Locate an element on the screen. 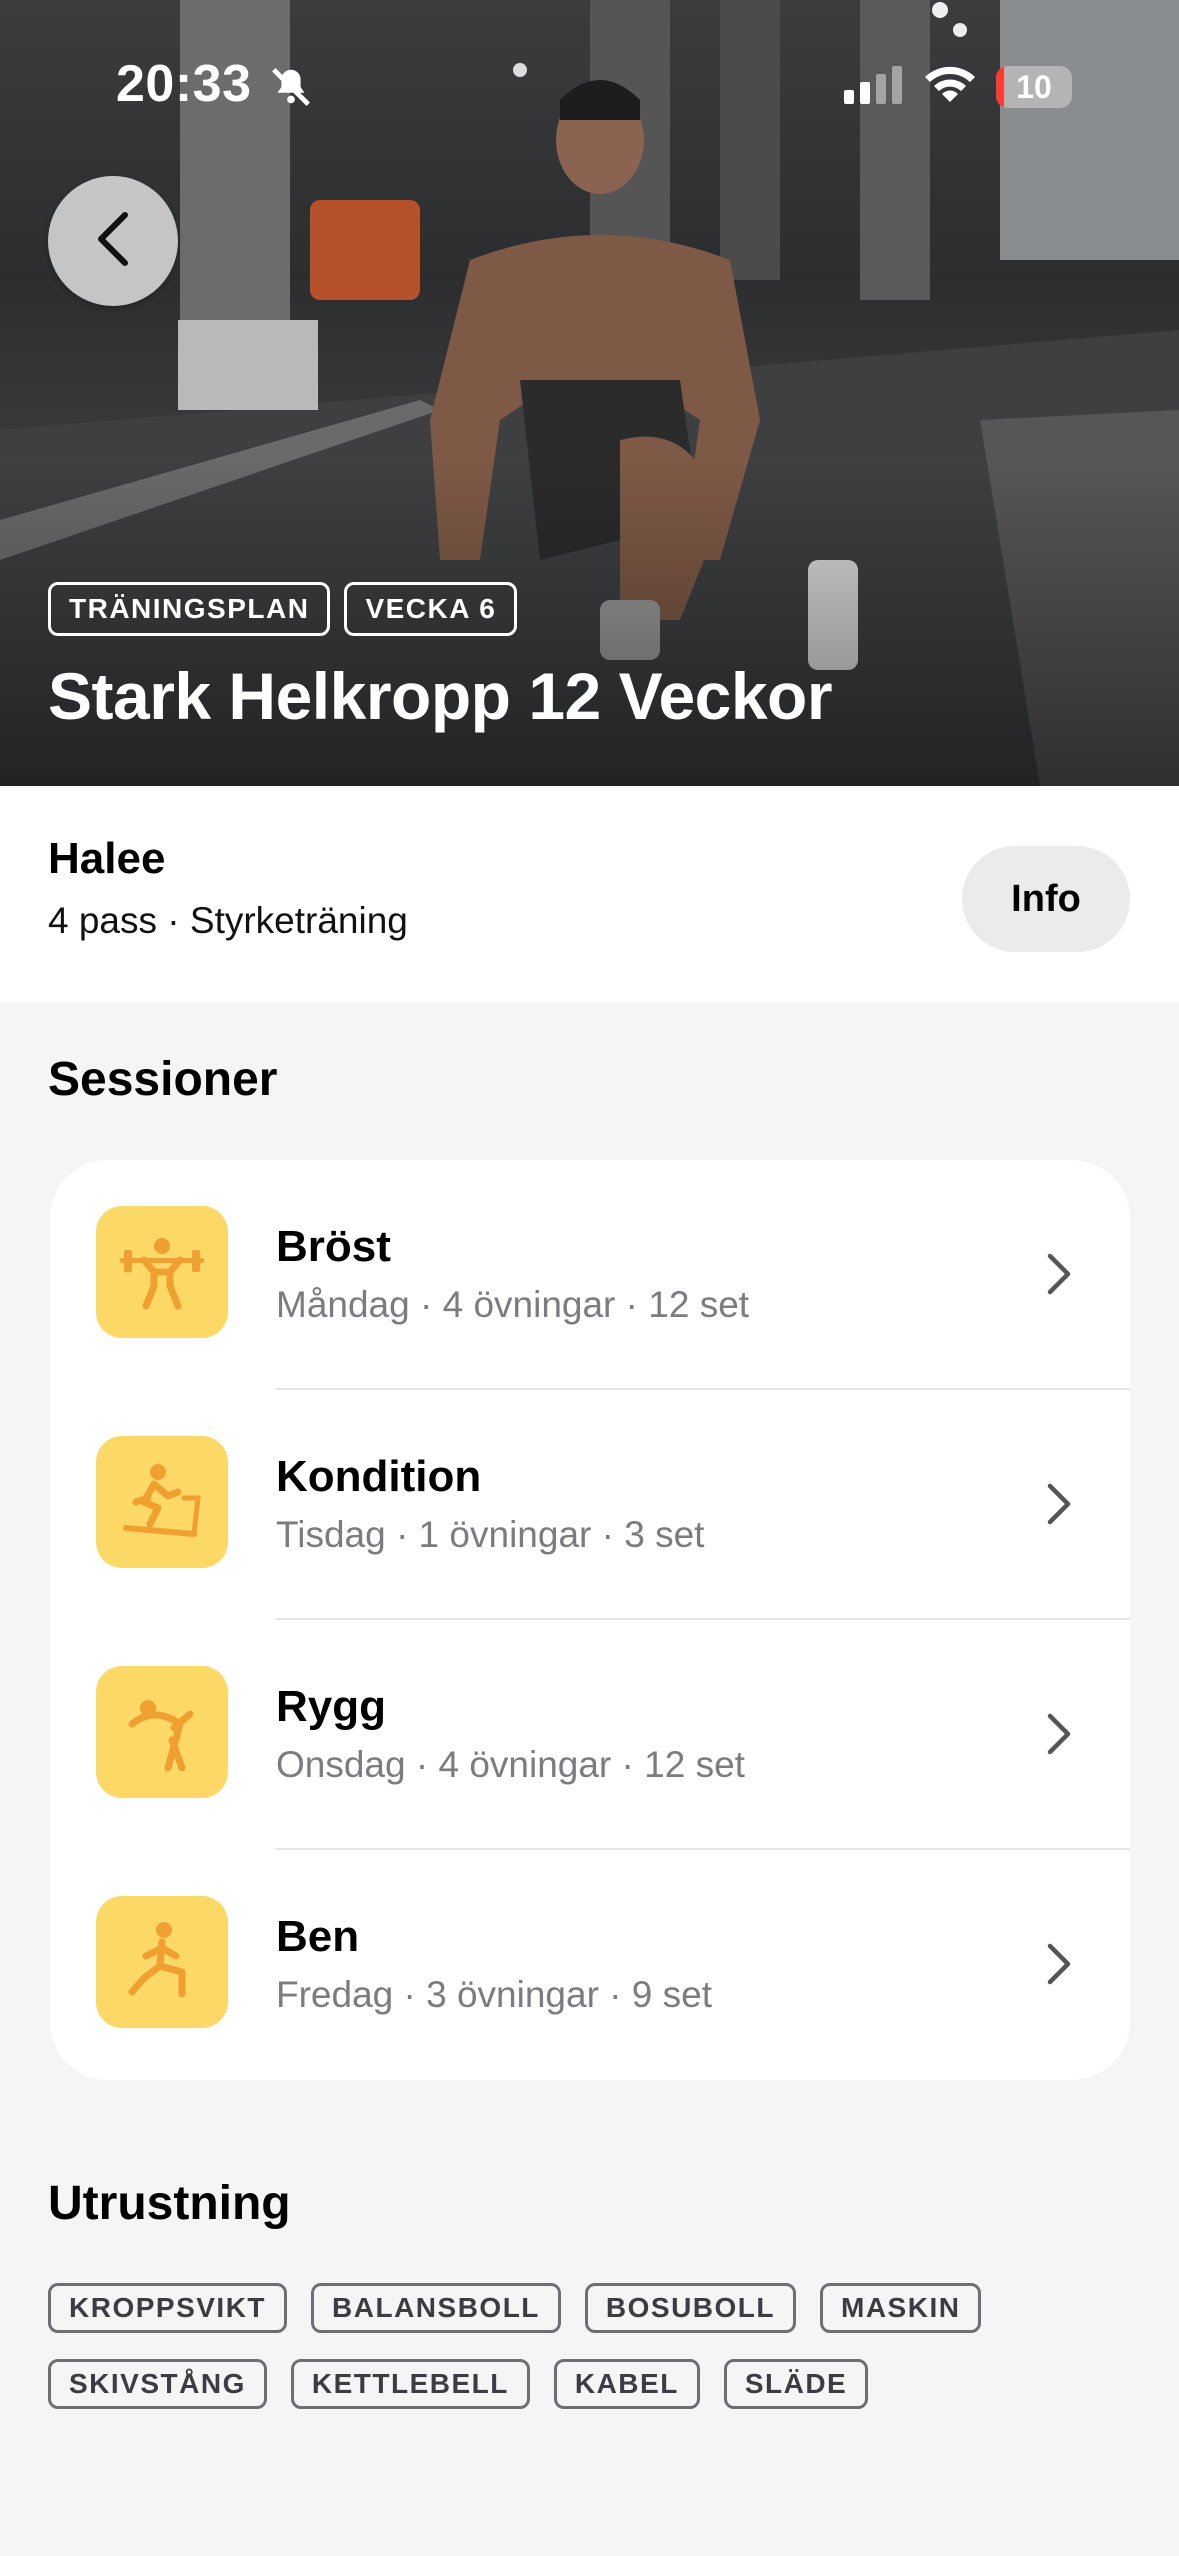 This screenshot has width=1179, height=2556. session-subtitle: Måndag · 4 övningar · 12 set is located at coordinates (513, 1304).